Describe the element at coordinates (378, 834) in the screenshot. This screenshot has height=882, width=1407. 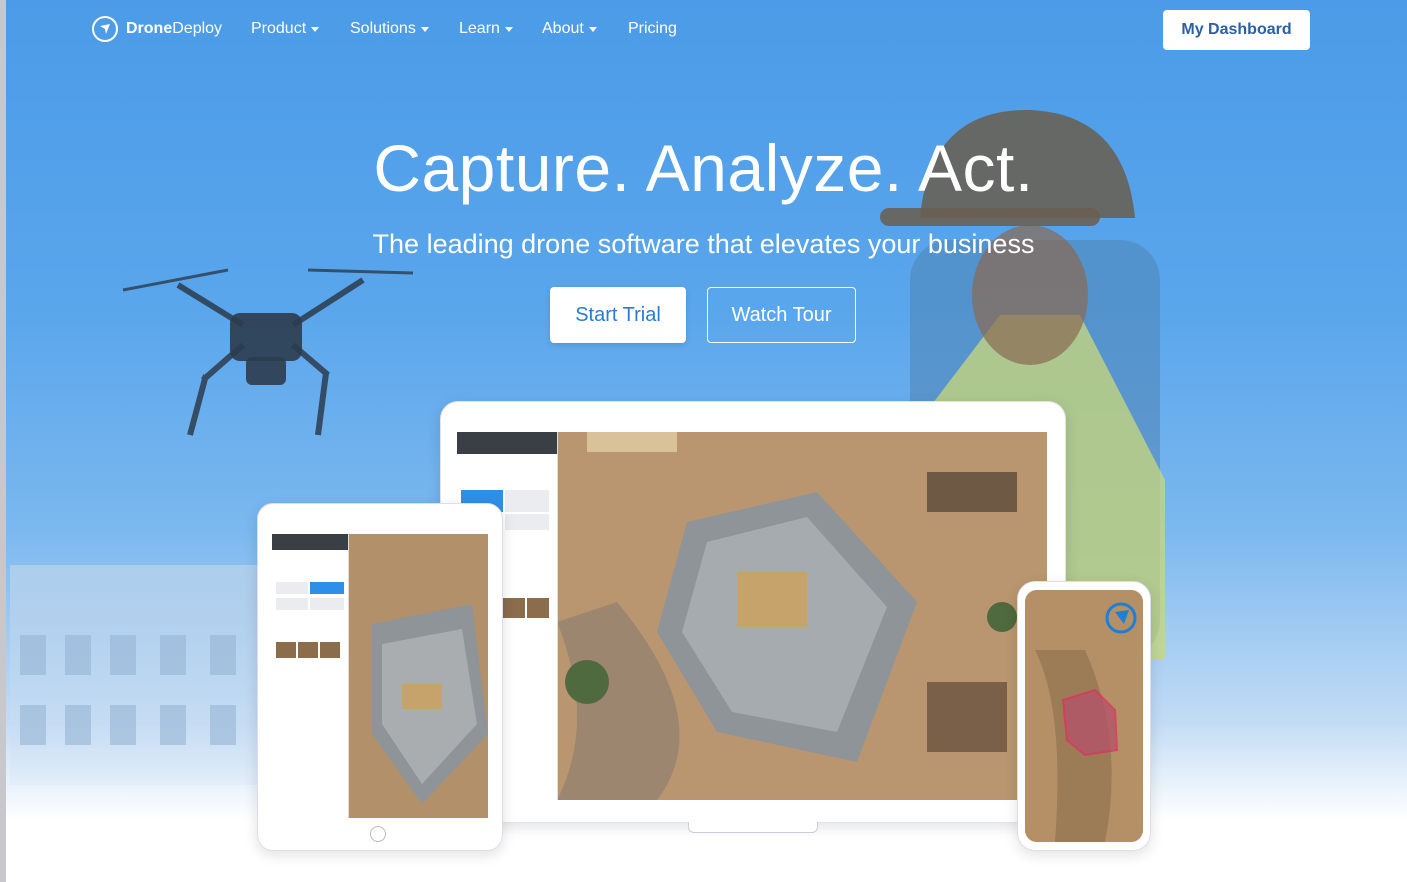
I see `tablet-home-button` at that location.